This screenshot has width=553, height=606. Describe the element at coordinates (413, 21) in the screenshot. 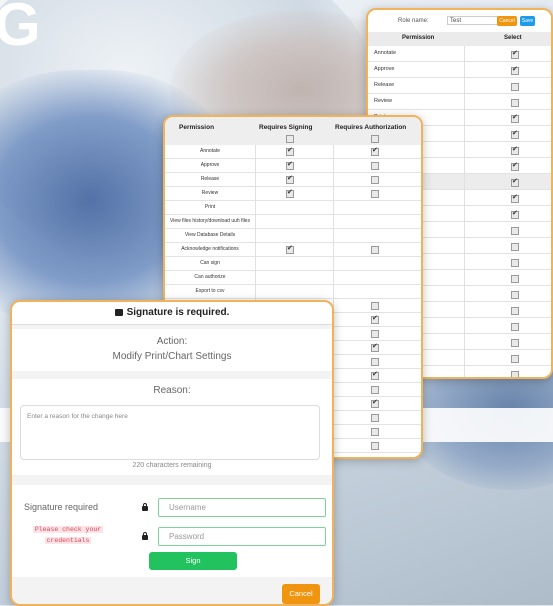

I see `role-name-label: Role name:` at that location.